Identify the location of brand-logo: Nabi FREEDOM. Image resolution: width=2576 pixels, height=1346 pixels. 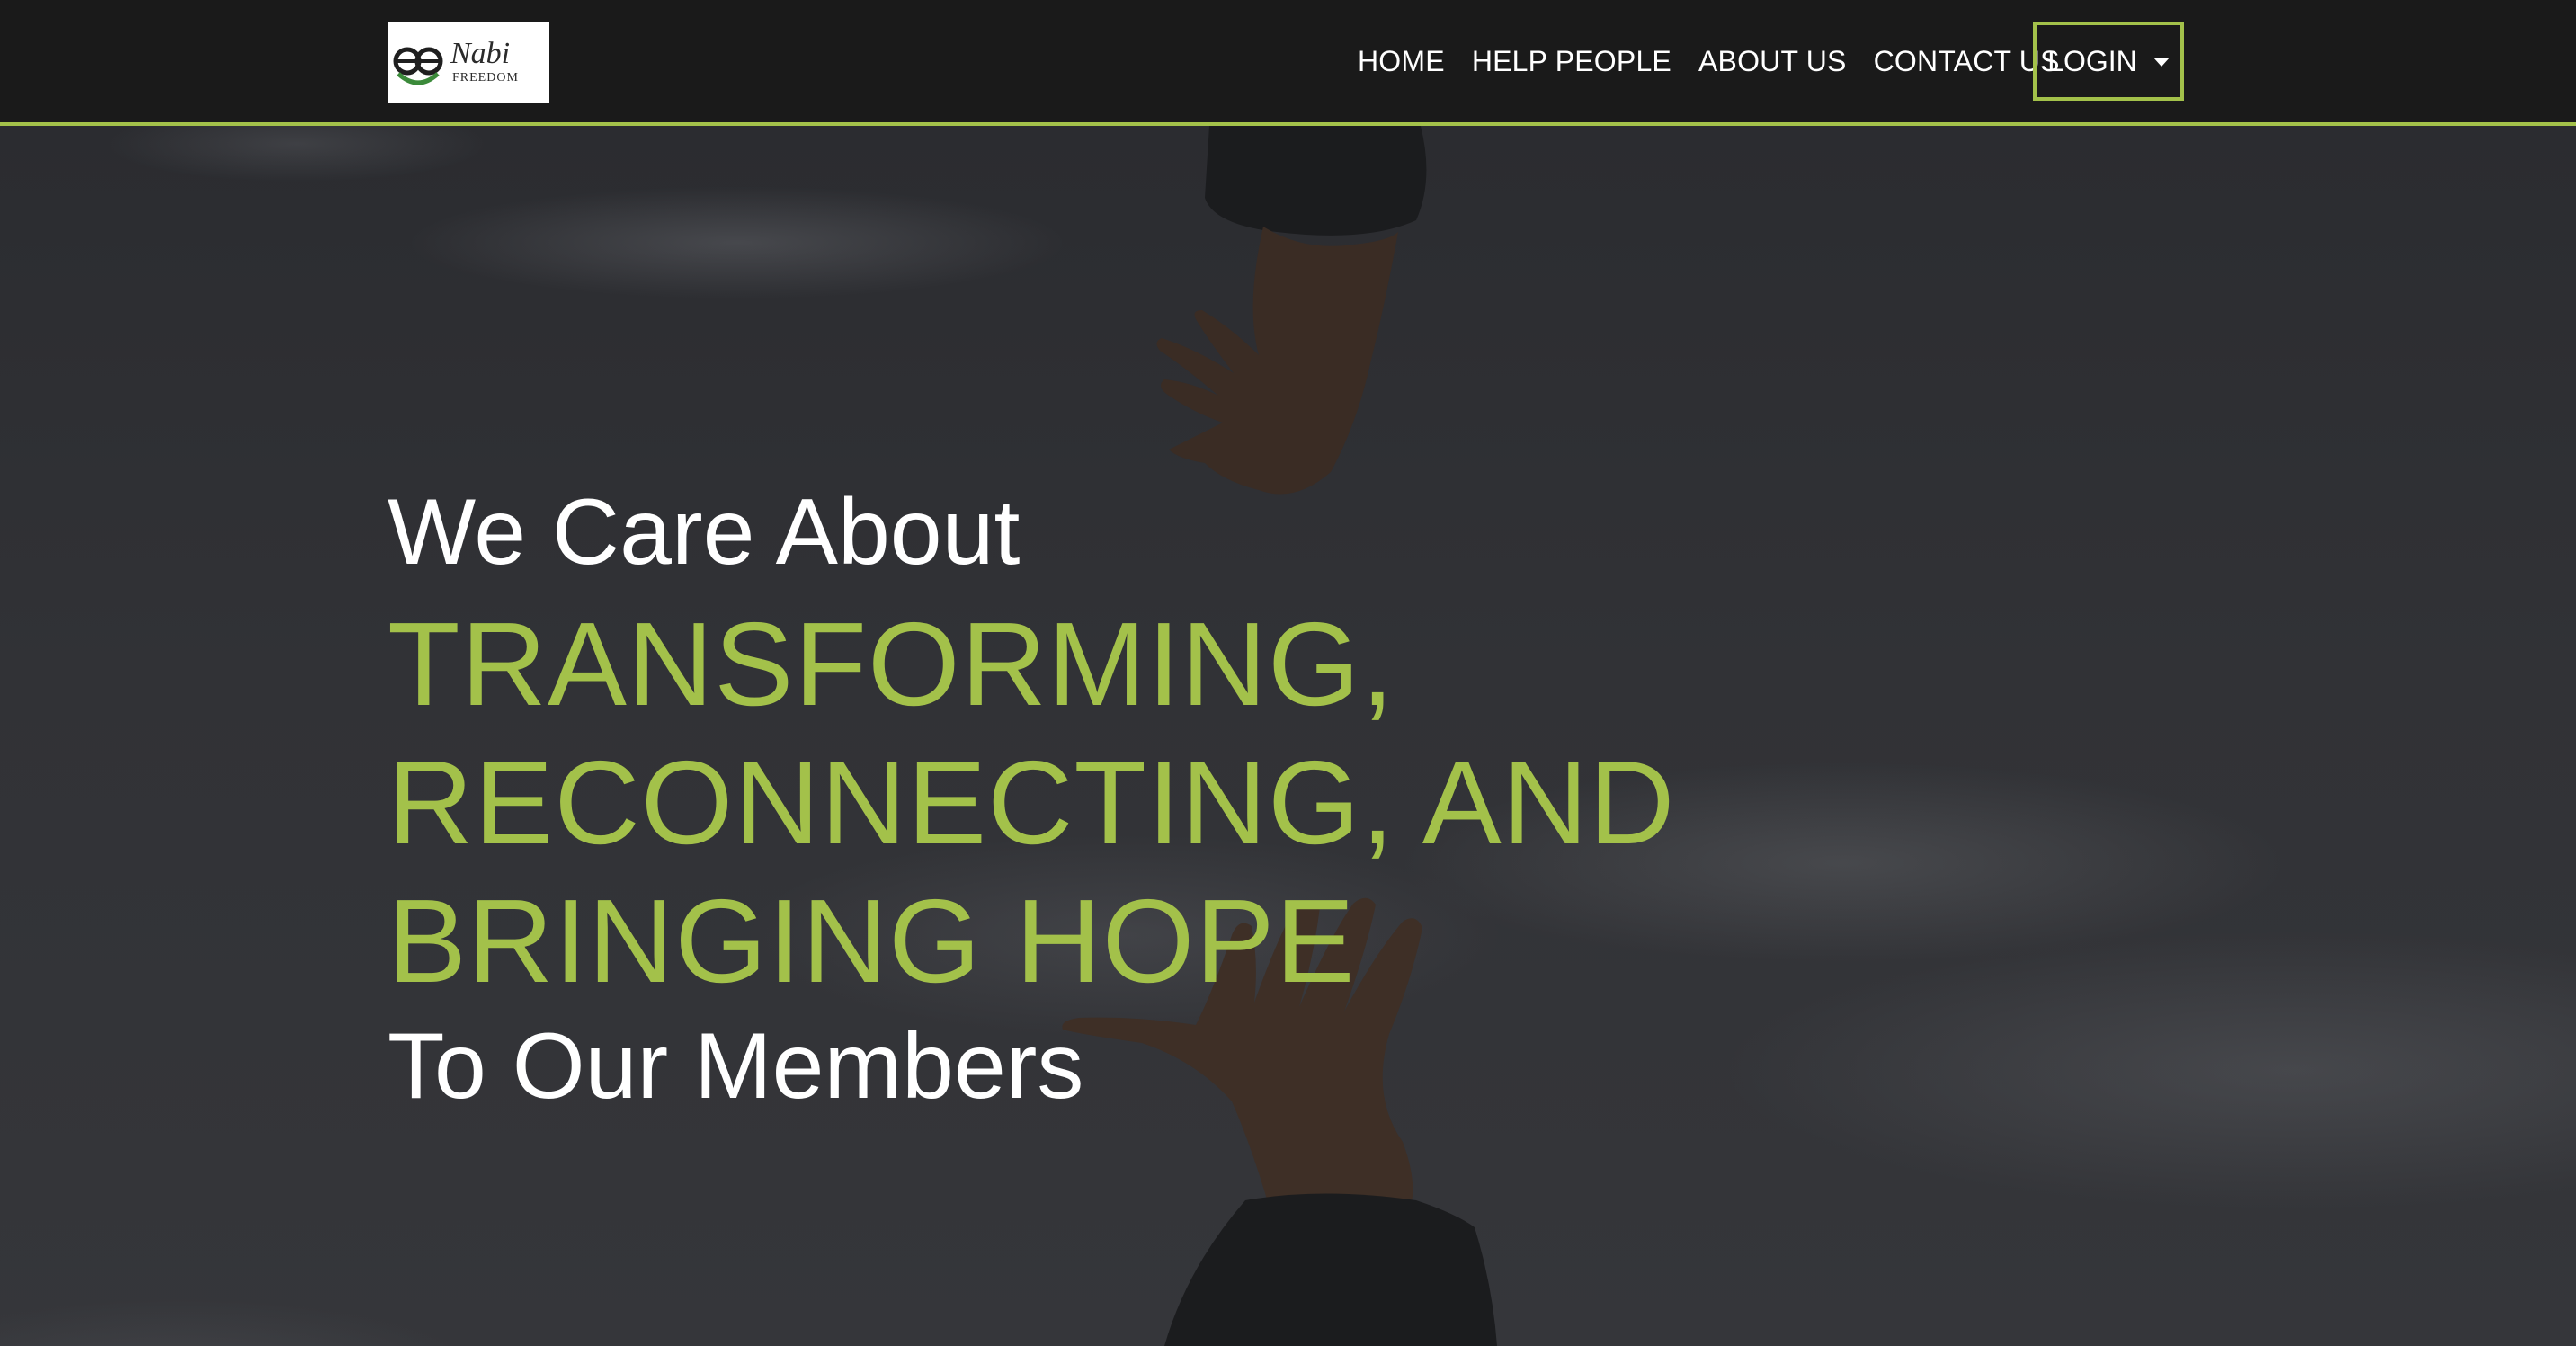
(469, 62).